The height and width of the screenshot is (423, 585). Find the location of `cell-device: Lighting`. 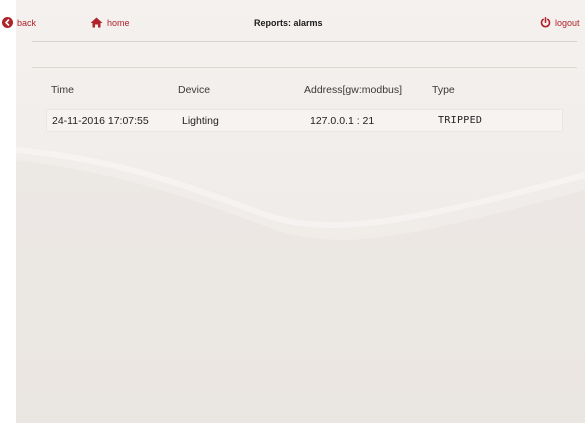

cell-device: Lighting is located at coordinates (200, 121).